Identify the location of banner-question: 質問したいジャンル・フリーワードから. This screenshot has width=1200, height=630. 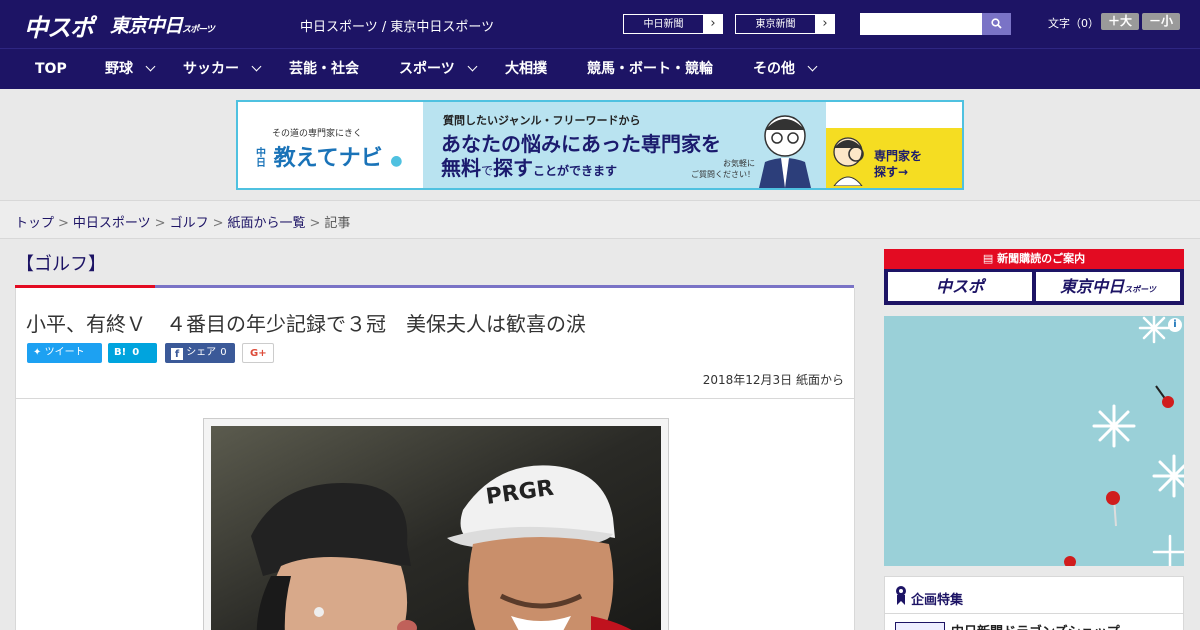
(542, 120).